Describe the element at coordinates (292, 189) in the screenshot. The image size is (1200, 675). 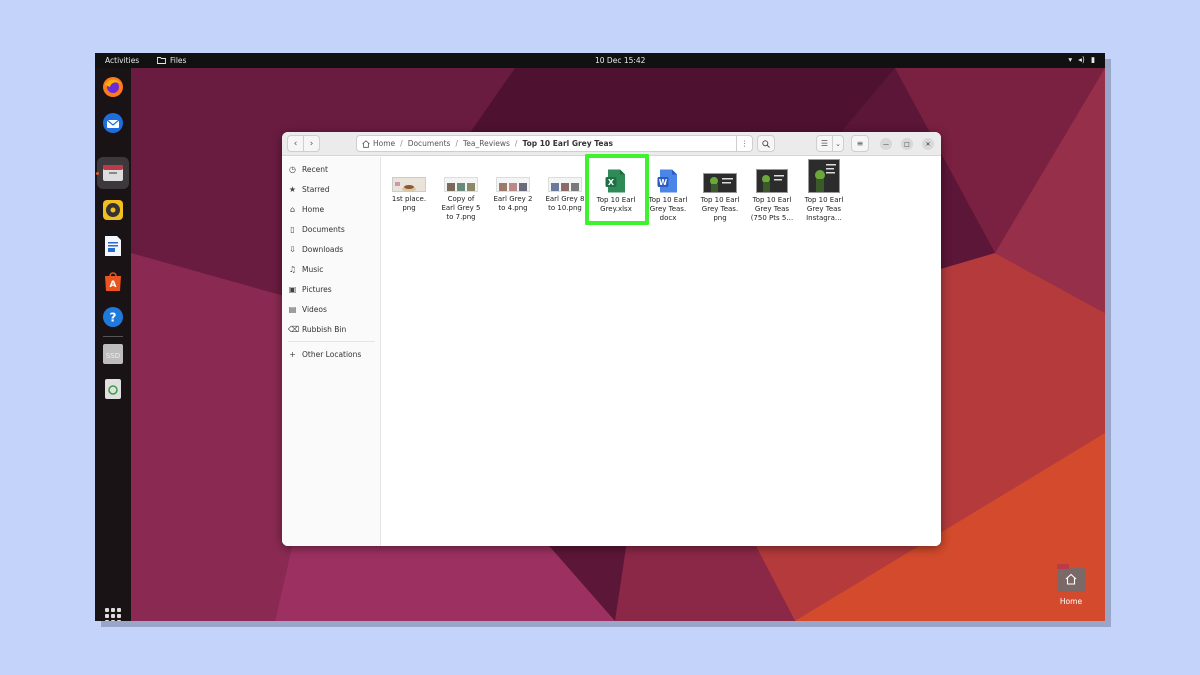
I see `star-icon: ★` at that location.